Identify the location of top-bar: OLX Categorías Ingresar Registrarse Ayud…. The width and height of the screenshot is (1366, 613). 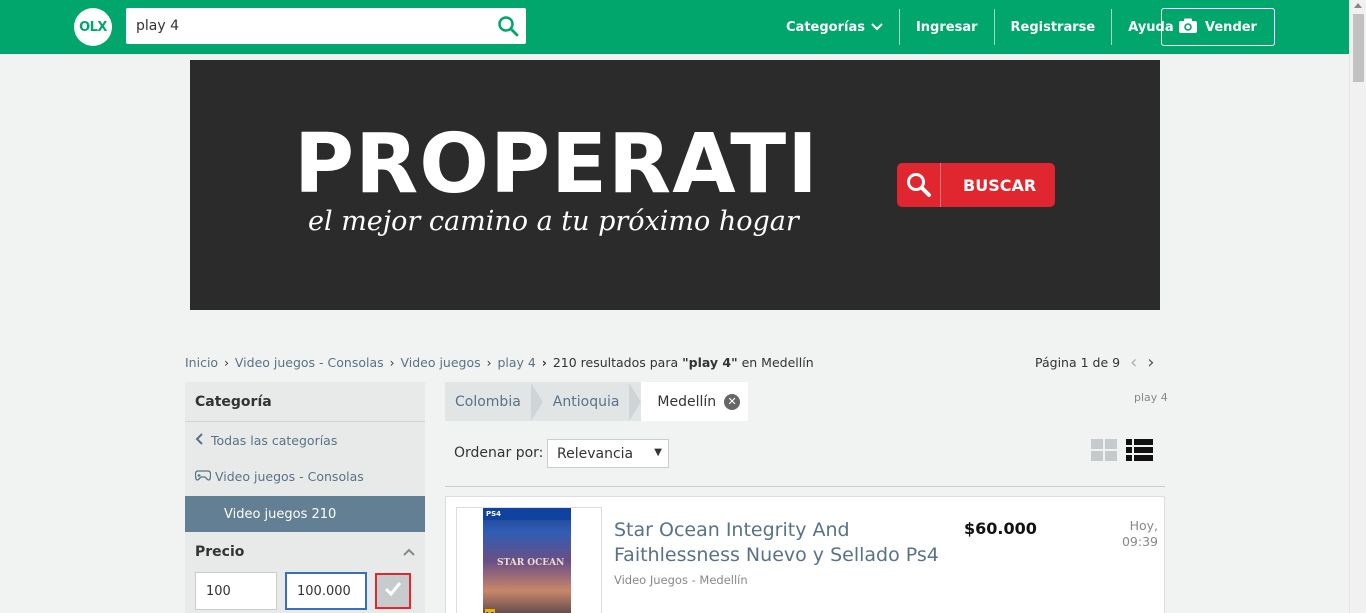
(683, 27).